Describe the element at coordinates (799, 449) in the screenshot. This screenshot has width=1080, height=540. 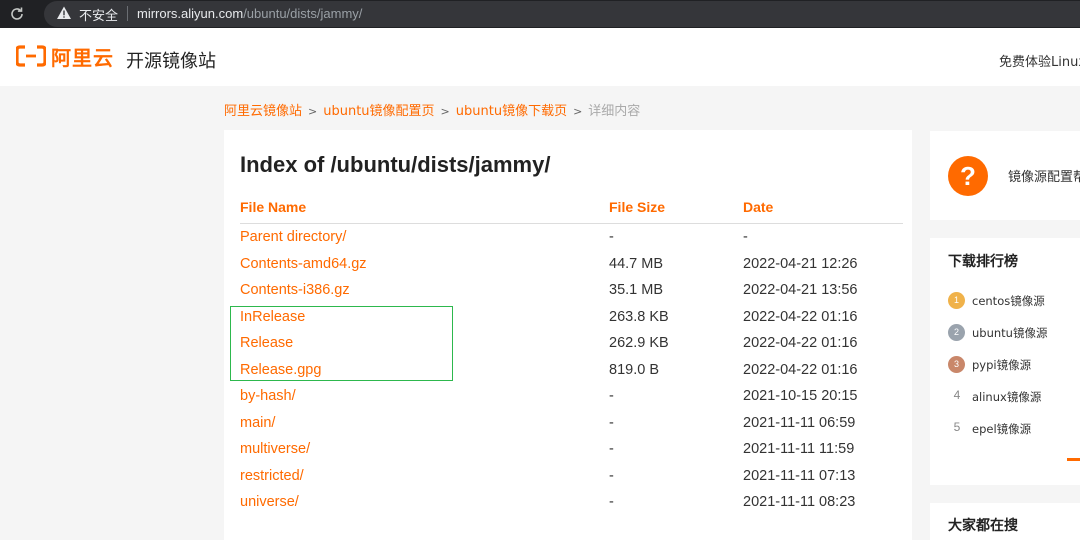
I see `file-date: 2021-11-11 11:59` at that location.